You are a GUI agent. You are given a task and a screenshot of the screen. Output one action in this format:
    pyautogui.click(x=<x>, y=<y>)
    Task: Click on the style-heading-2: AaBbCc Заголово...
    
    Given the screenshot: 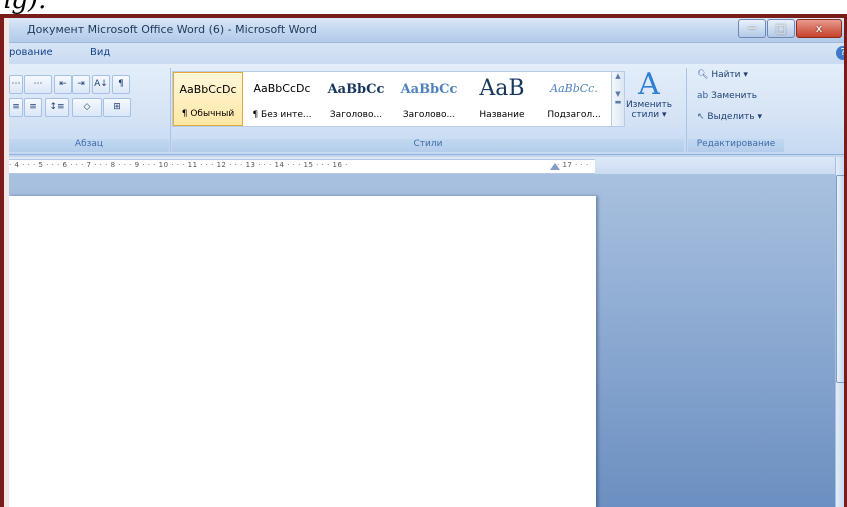 What is the action you would take?
    pyautogui.click(x=429, y=99)
    